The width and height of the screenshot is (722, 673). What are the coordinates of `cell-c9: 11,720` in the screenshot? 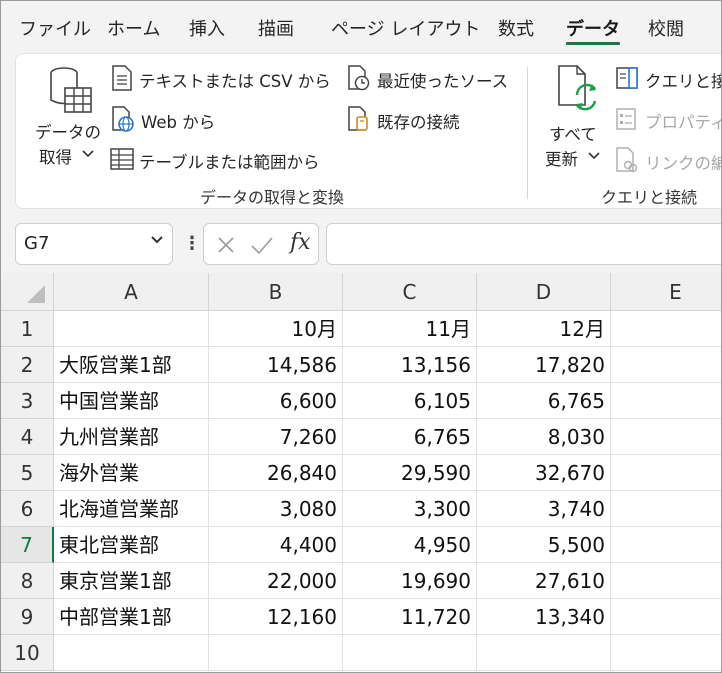 It's located at (410, 617).